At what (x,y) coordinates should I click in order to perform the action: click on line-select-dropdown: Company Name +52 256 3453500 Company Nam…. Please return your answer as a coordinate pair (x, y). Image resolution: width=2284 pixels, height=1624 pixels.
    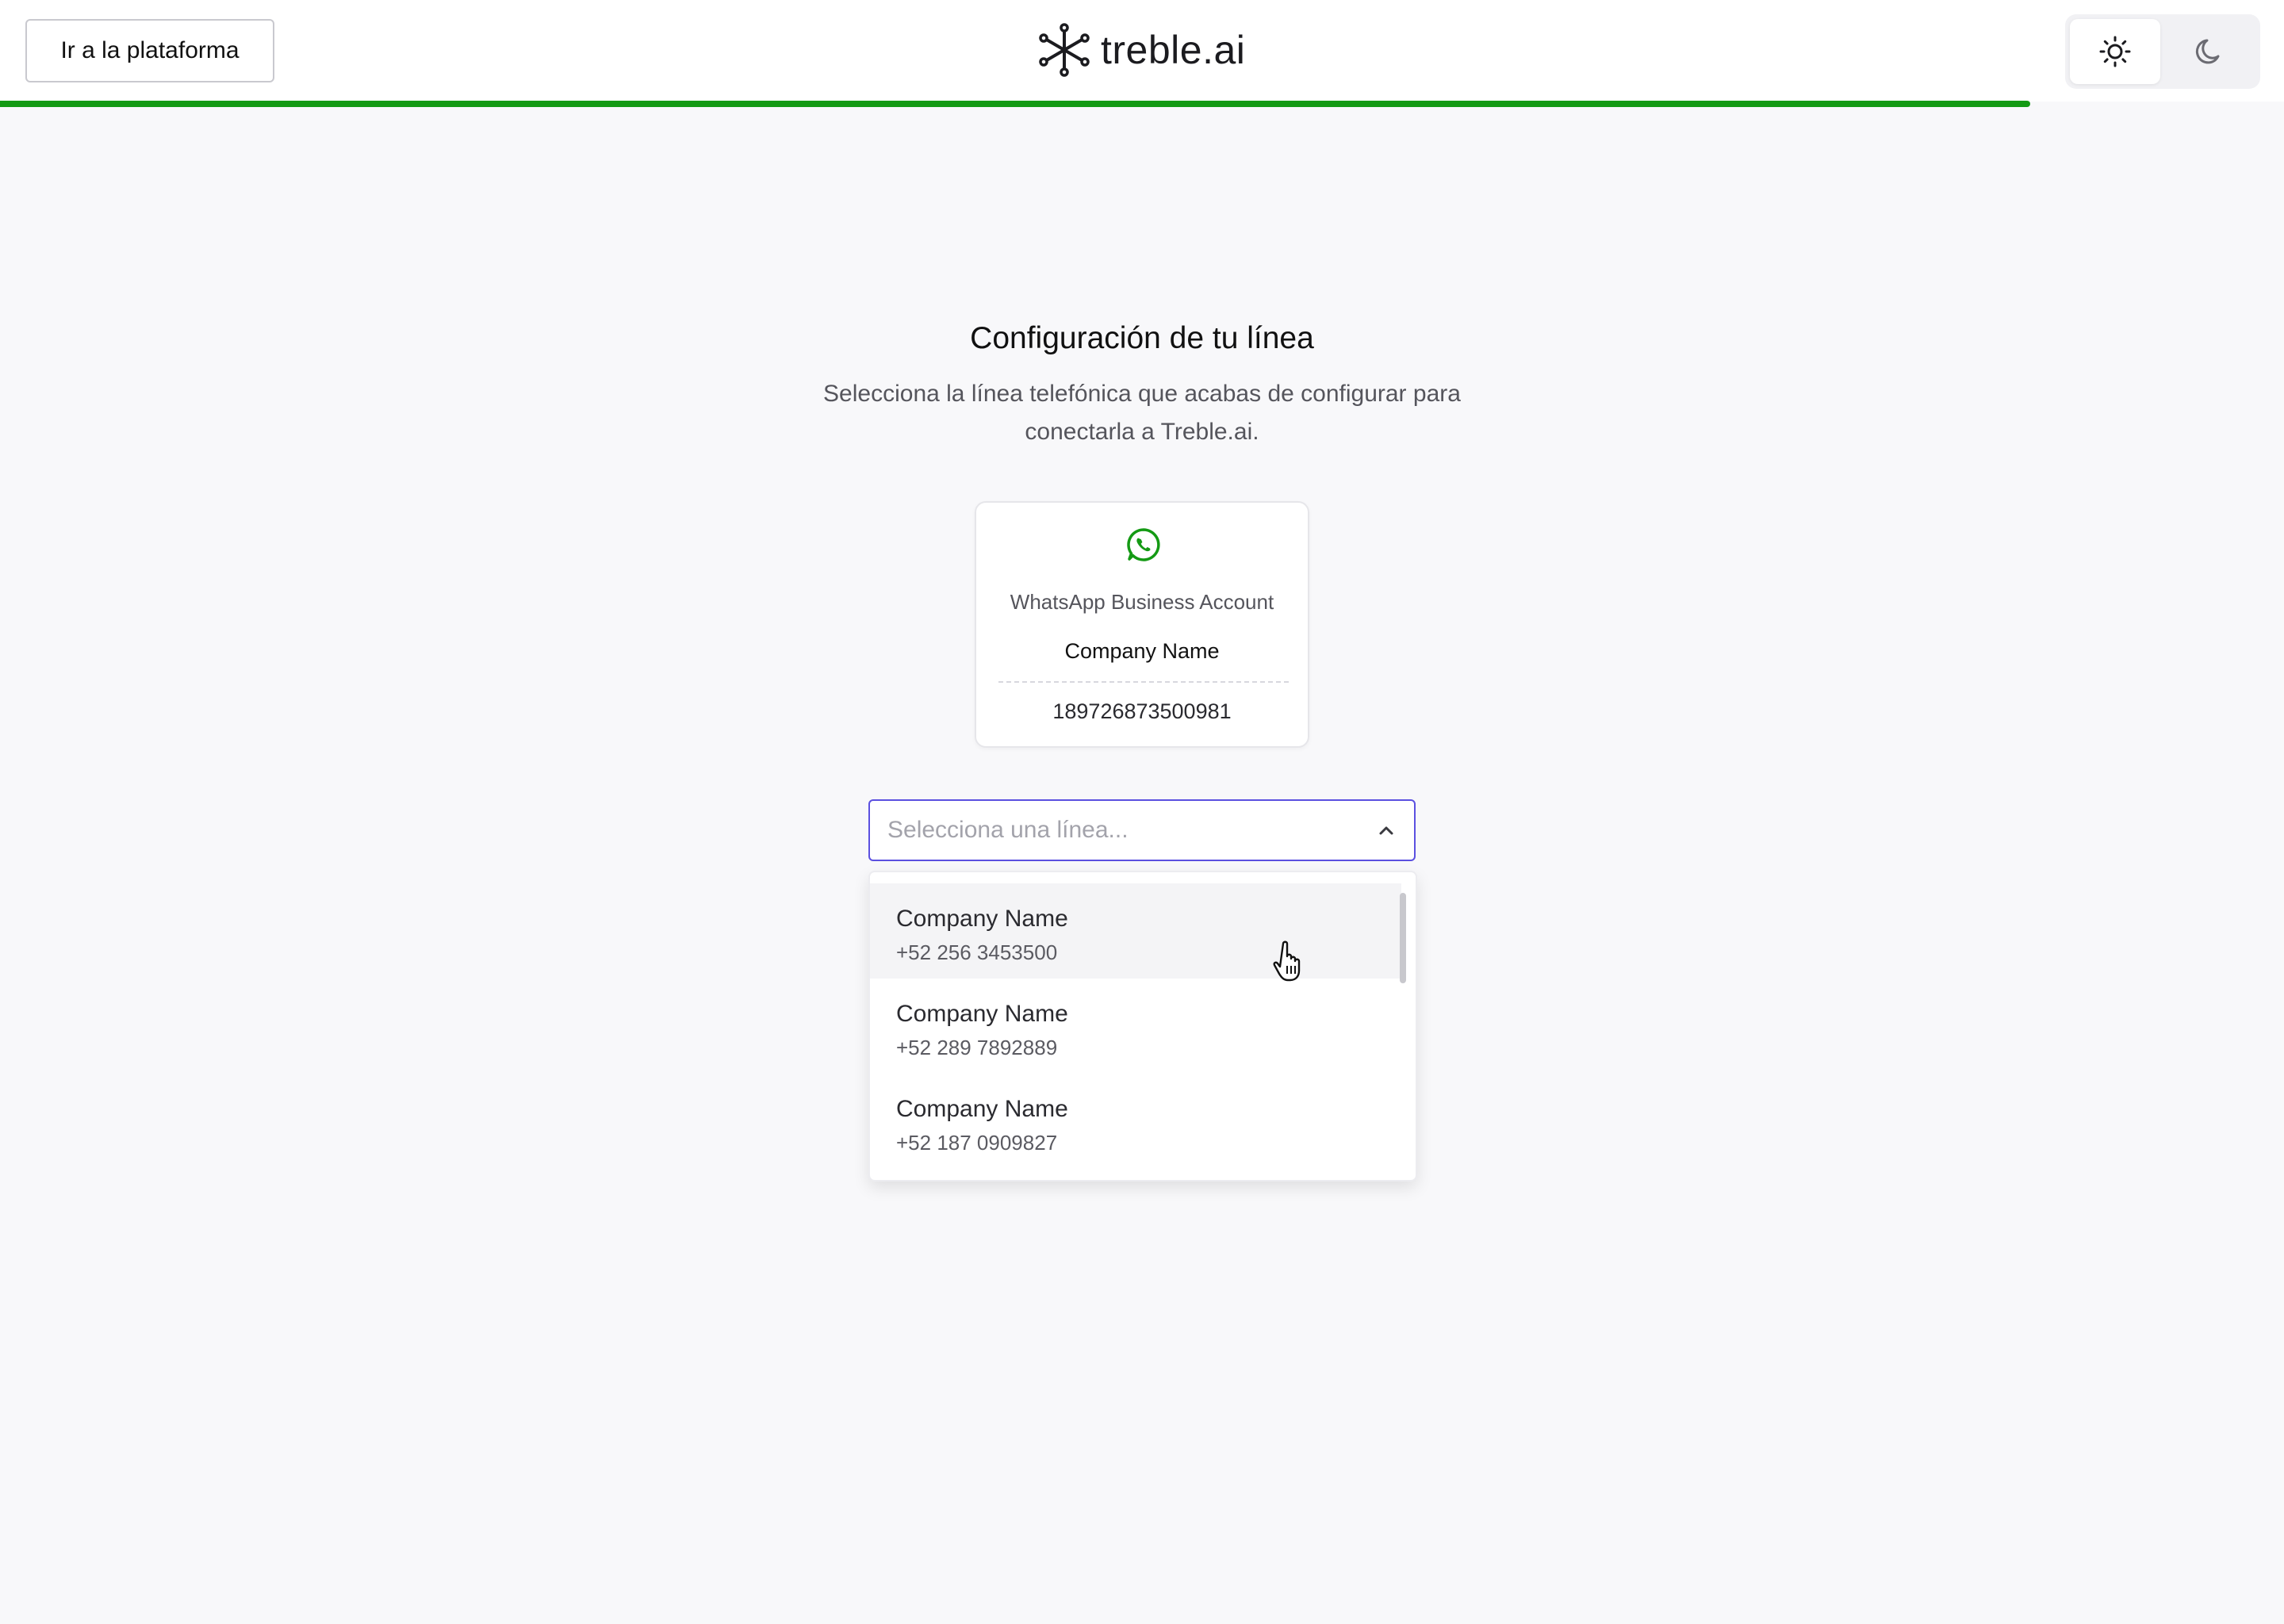
    Looking at the image, I should click on (1142, 1026).